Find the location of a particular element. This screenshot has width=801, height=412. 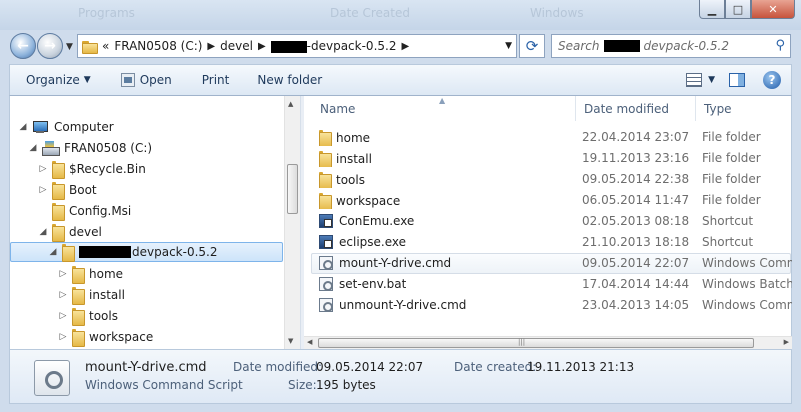

file-list-hscrollbar: ◀ ||| ▶ is located at coordinates (548, 342).